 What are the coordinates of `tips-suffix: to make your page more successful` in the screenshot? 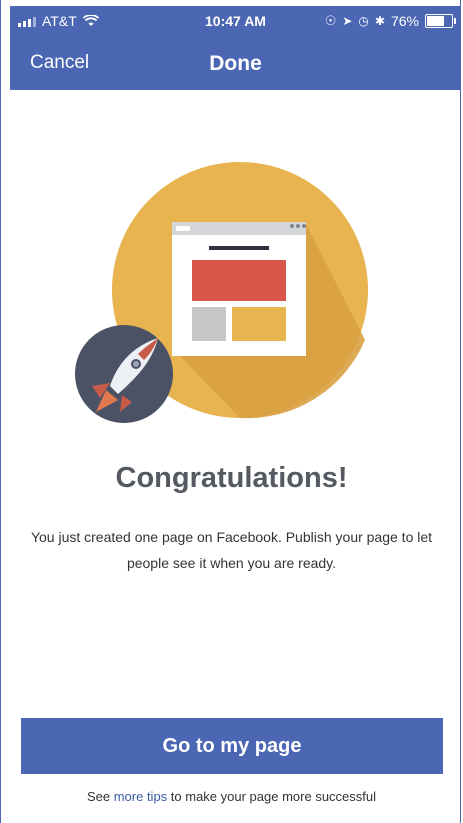 It's located at (272, 796).